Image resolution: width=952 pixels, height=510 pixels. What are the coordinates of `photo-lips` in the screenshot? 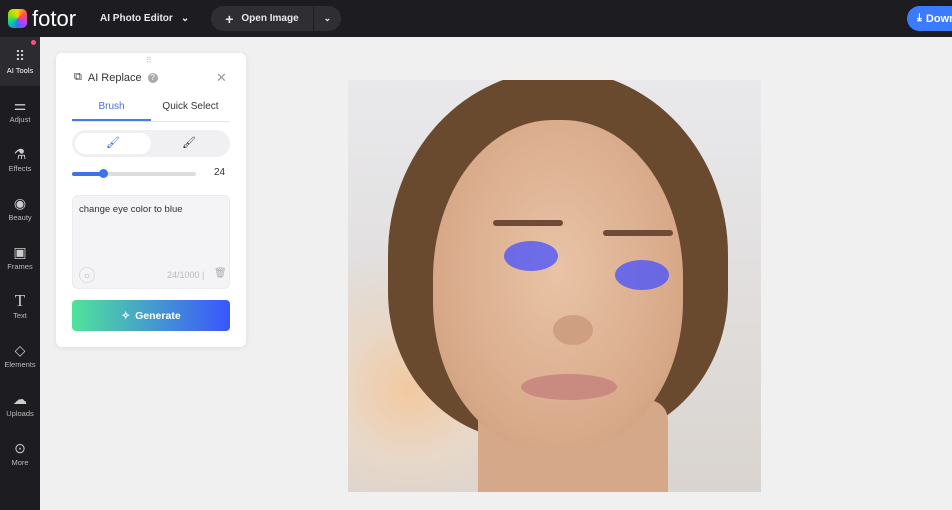 It's located at (569, 387).